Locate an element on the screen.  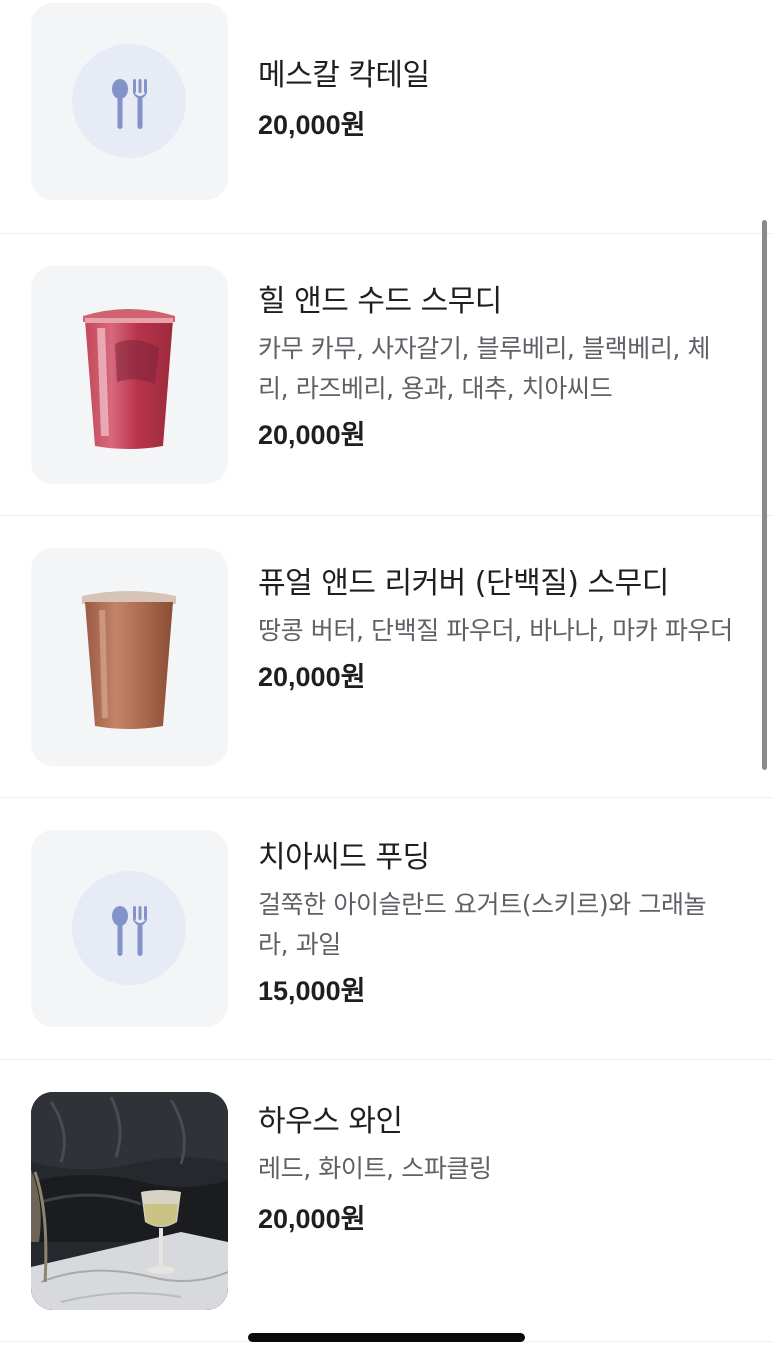
menu-item-price: 15,000원 is located at coordinates (312, 991).